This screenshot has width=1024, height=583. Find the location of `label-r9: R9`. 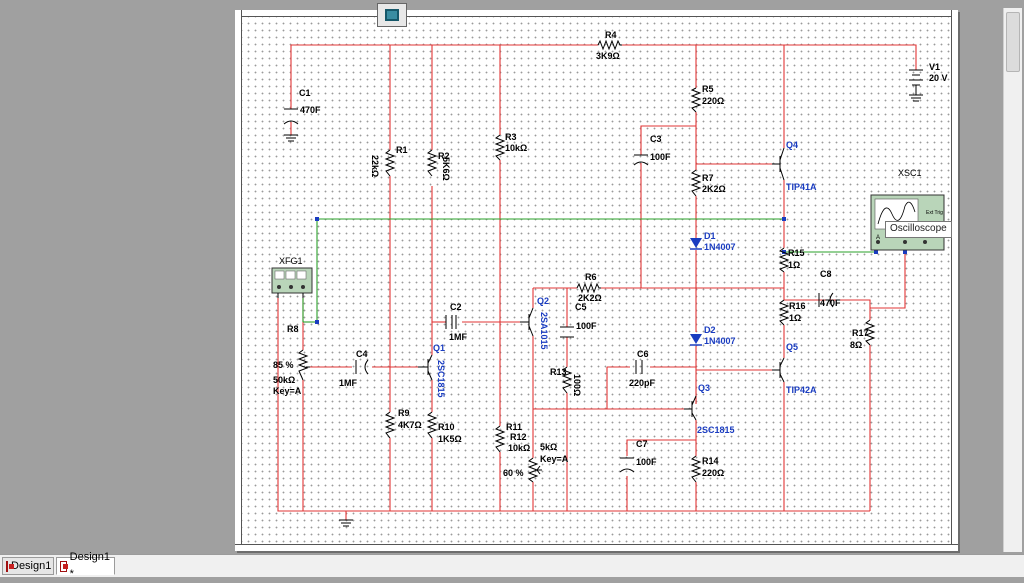

label-r9: R9 is located at coordinates (404, 413).